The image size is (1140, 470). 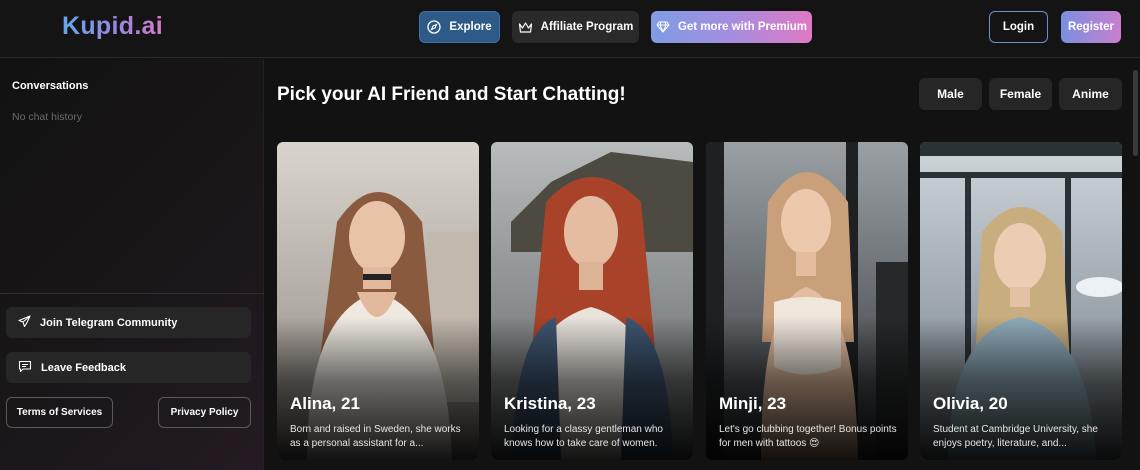 What do you see at coordinates (470, 27) in the screenshot?
I see `explore-label: Explore` at bounding box center [470, 27].